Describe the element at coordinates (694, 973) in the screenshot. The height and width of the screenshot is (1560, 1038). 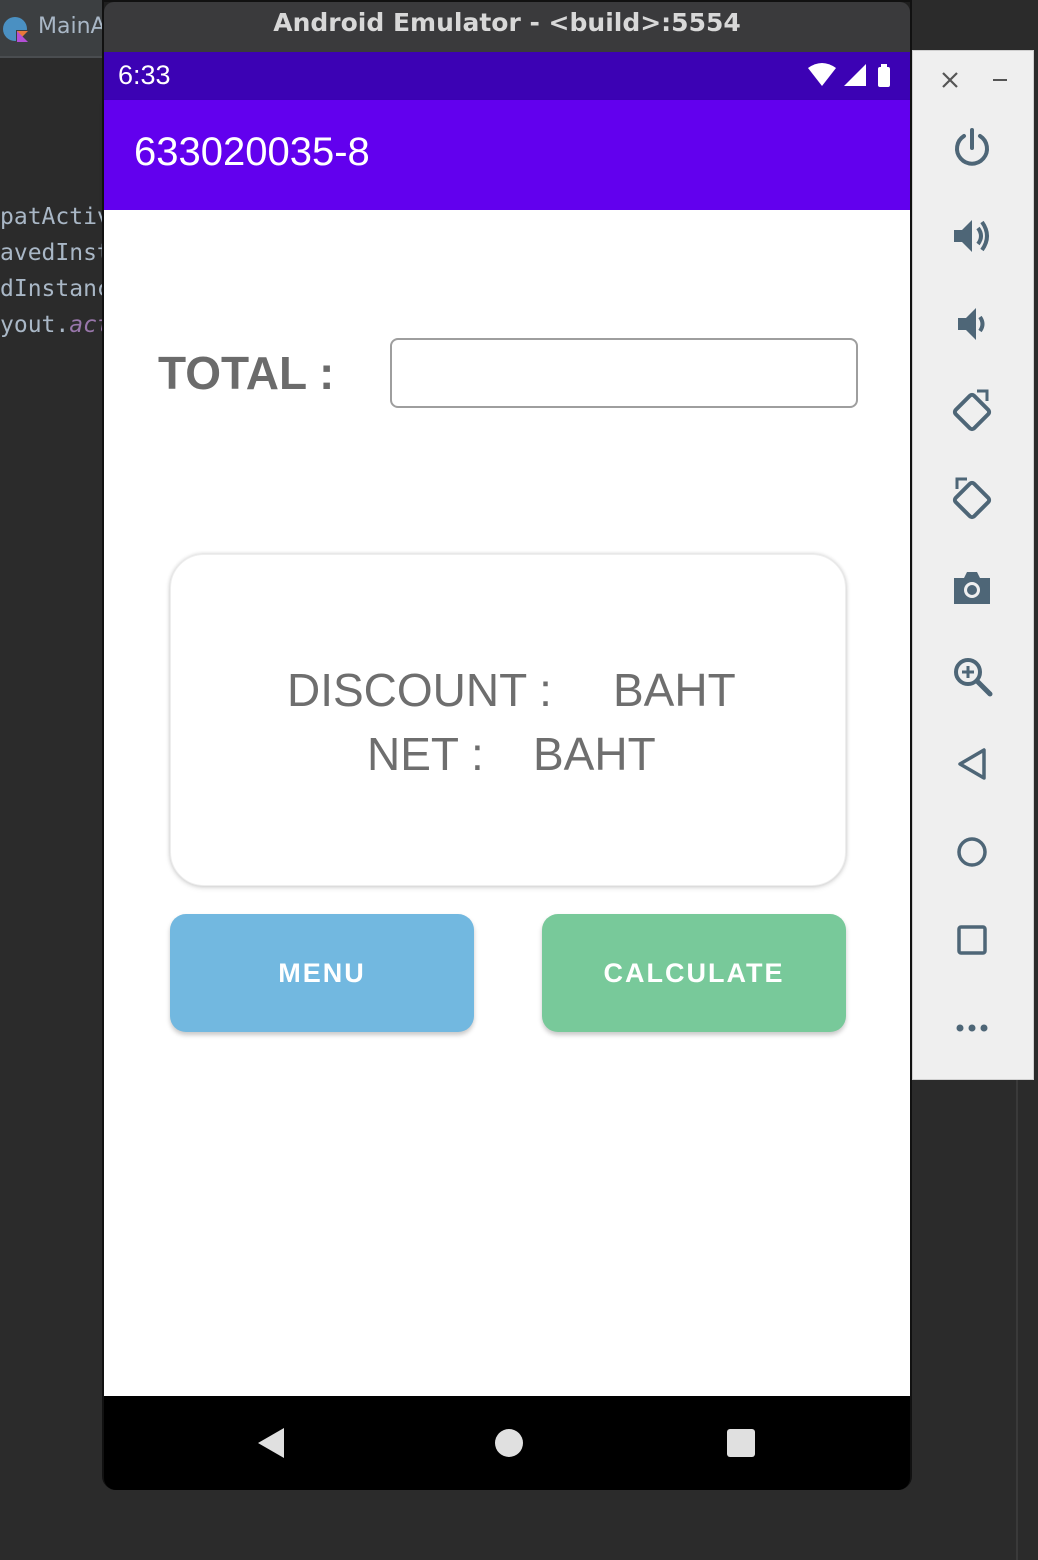
I see `calculate-button: CALCULATE` at that location.